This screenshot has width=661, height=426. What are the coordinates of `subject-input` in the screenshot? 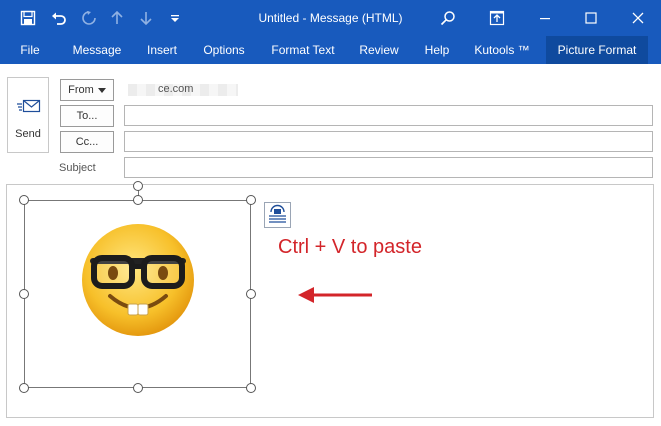 It's located at (388, 167).